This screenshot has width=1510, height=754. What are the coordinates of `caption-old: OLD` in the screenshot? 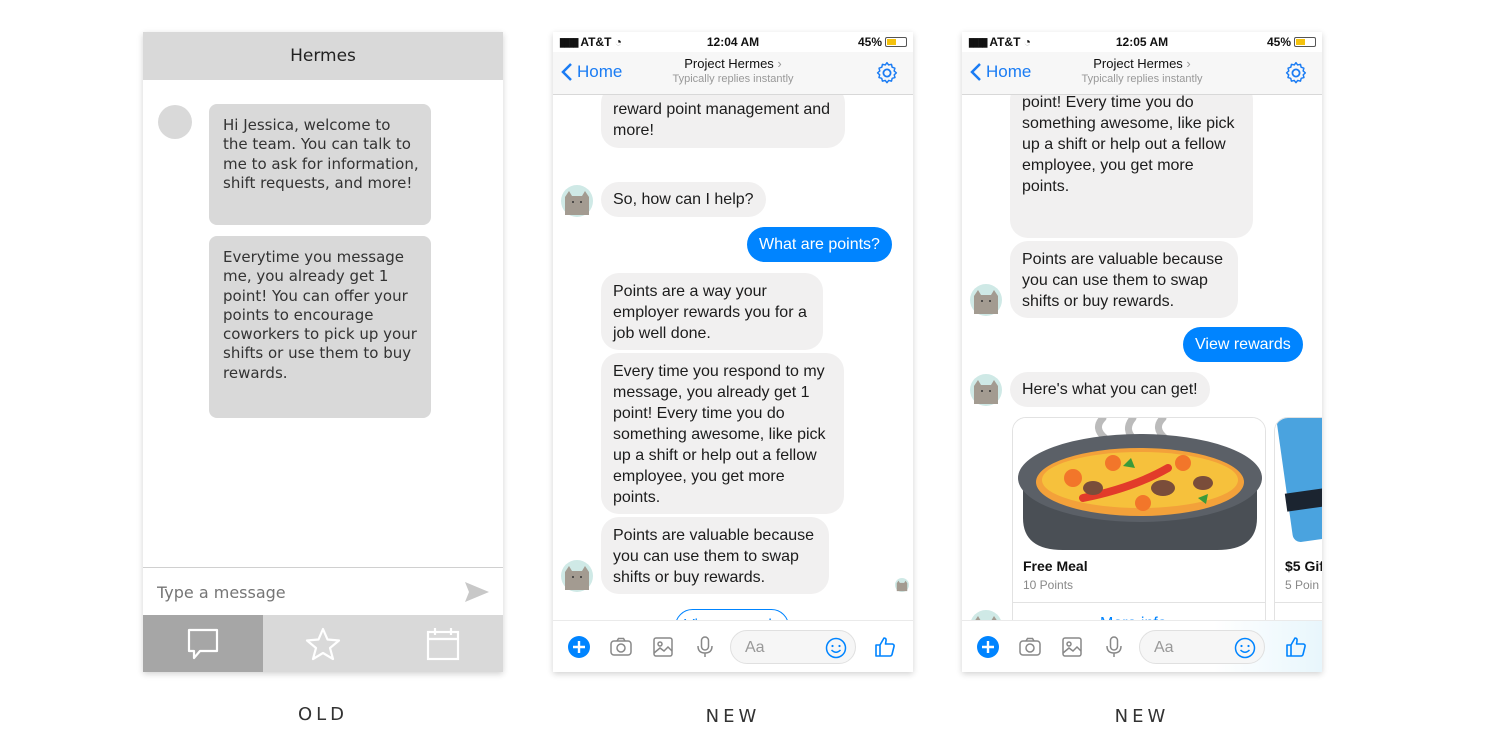 It's located at (323, 714).